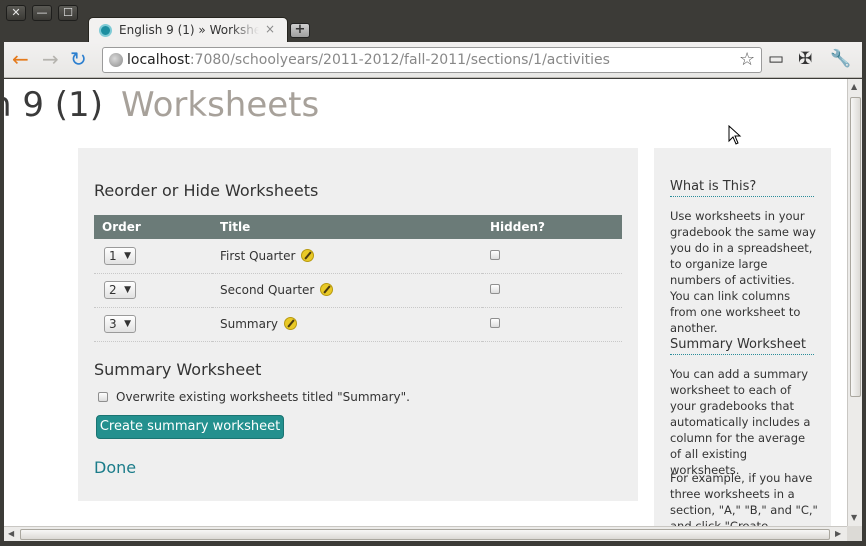  What do you see at coordinates (300, 30) in the screenshot?
I see `new-tab-button: +` at bounding box center [300, 30].